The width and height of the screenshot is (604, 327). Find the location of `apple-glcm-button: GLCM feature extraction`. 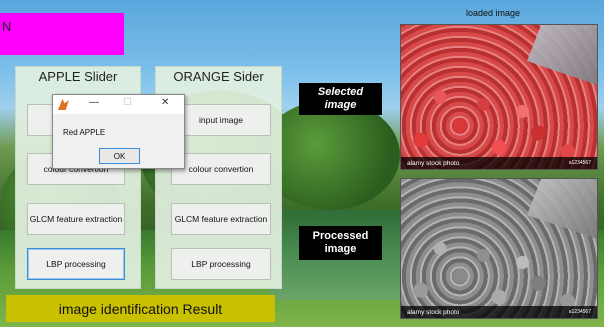

apple-glcm-button: GLCM feature extraction is located at coordinates (76, 219).